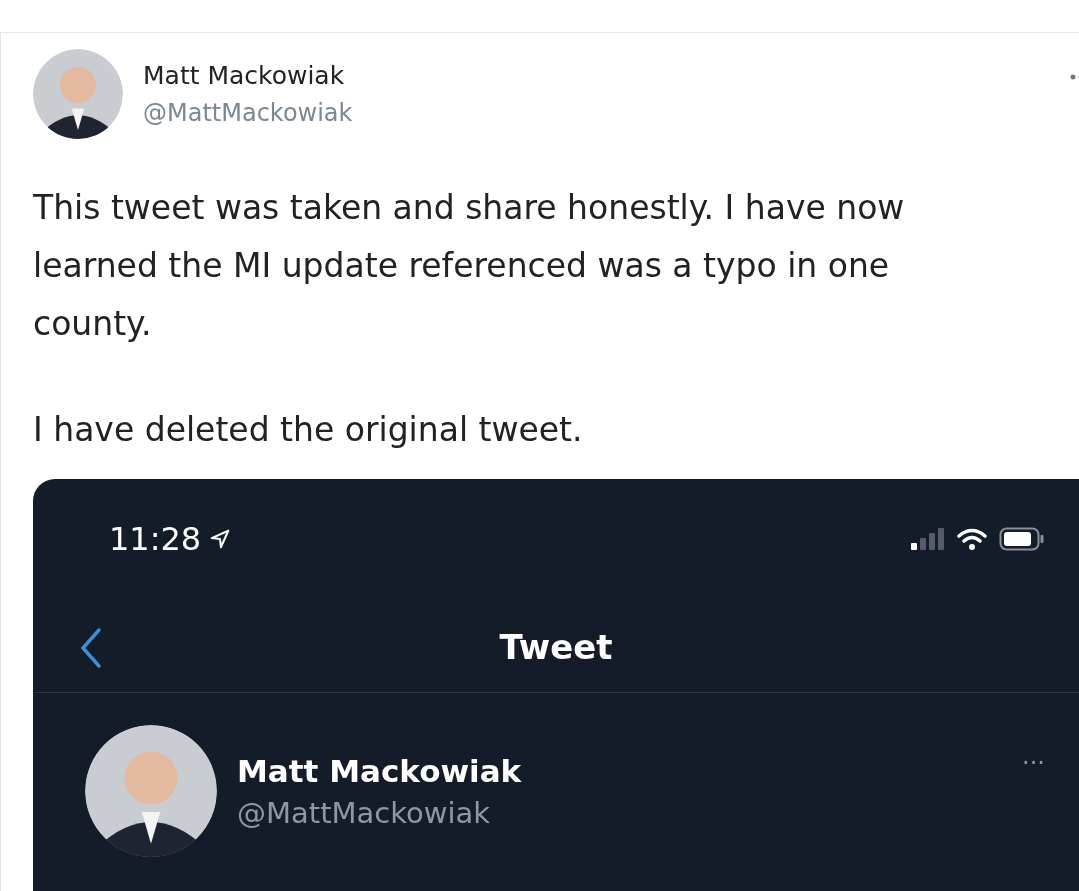 Image resolution: width=1079 pixels, height=891 pixels. What do you see at coordinates (556, 647) in the screenshot?
I see `header-title: Tweet` at bounding box center [556, 647].